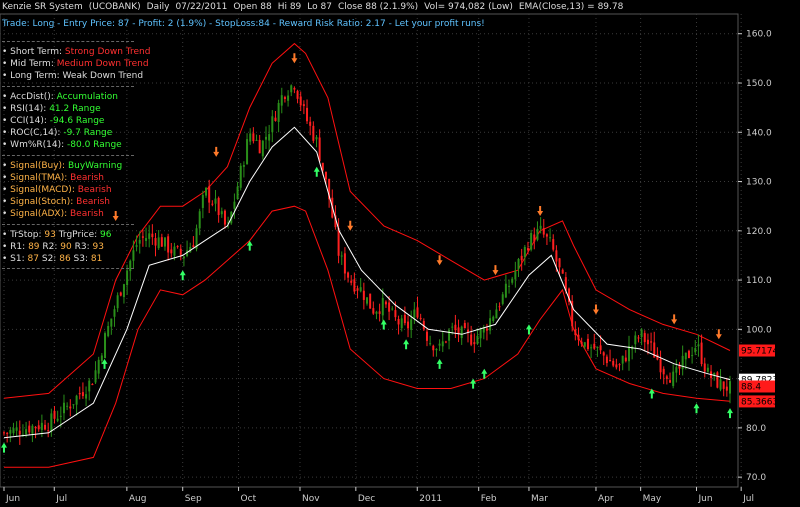  What do you see at coordinates (756, 478) in the screenshot?
I see `y-tick-label: 70.0` at bounding box center [756, 478].